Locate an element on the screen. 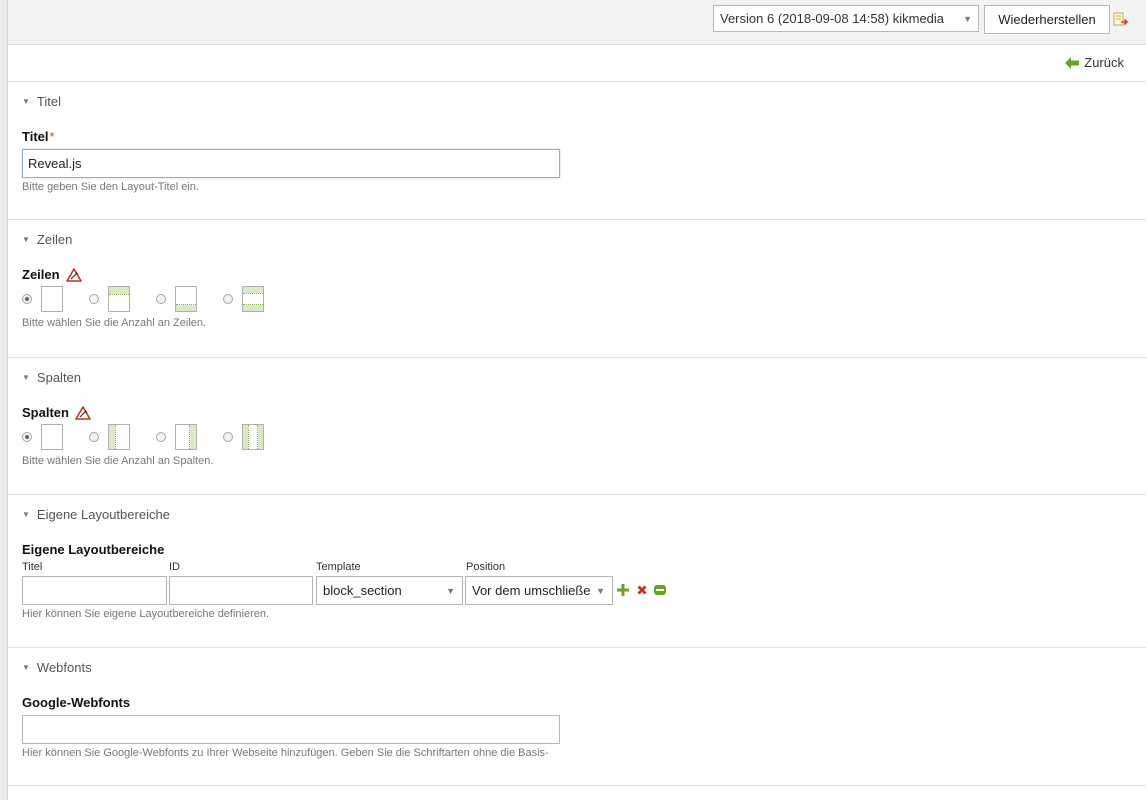 Image resolution: width=1146 pixels, height=800 pixels. arrow-left-icon is located at coordinates (1072, 62).